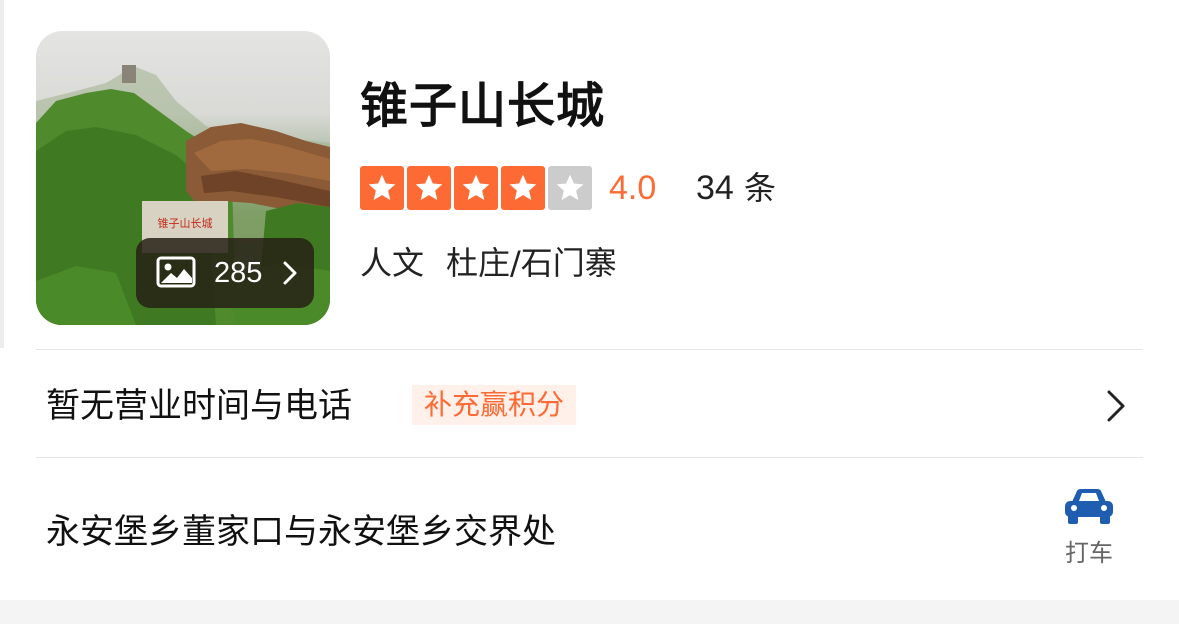 The width and height of the screenshot is (1179, 624). I want to click on rating-score: 4.0, so click(633, 188).